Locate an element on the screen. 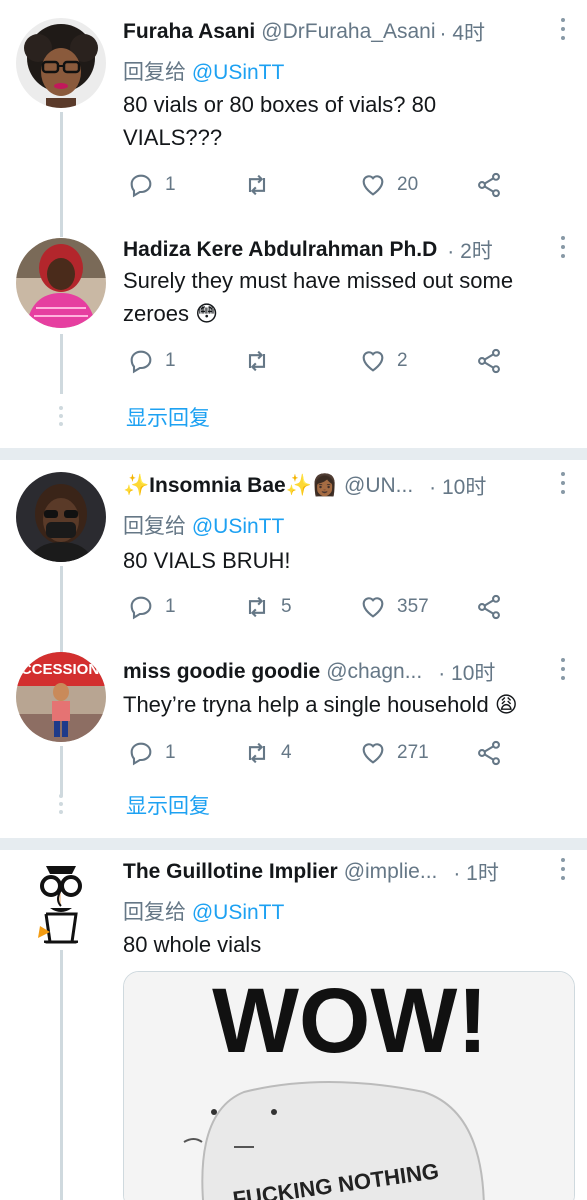 Image resolution: width=587 pixels, height=1200 pixels. tweet-text: They’re tryna help a single household 😩 is located at coordinates (345, 704).